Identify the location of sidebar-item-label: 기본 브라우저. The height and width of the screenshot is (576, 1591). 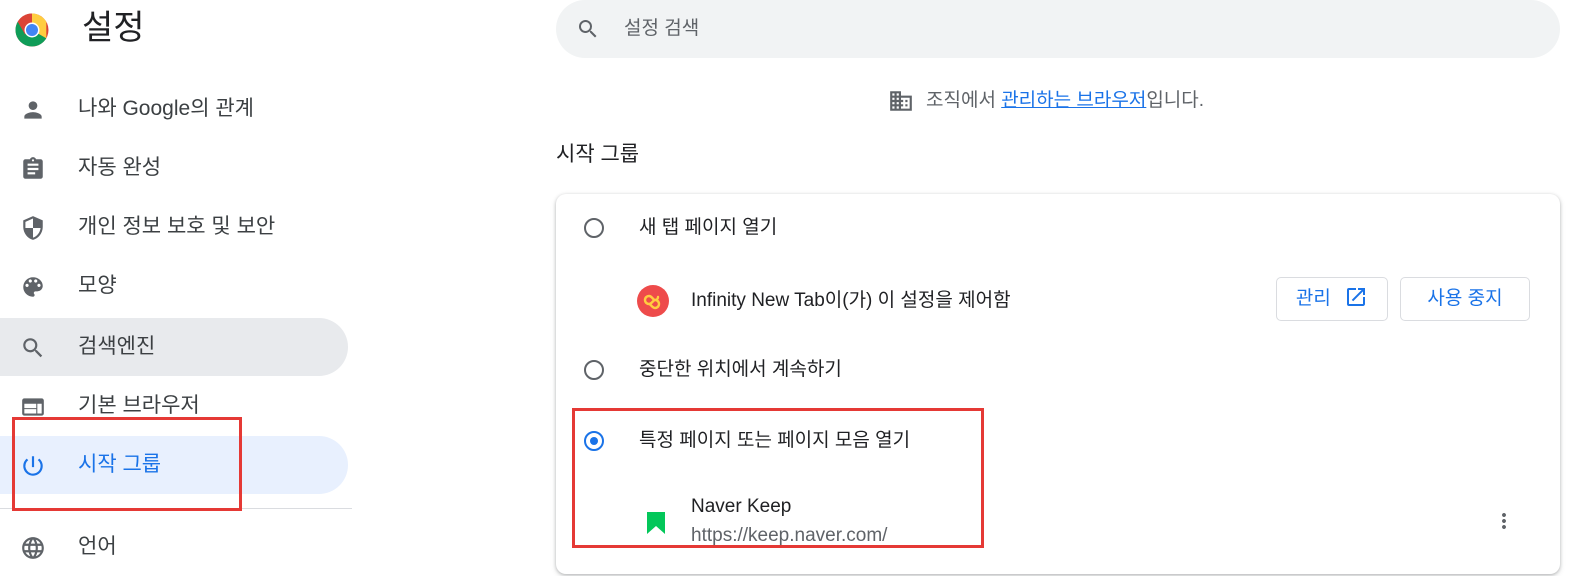
(139, 405).